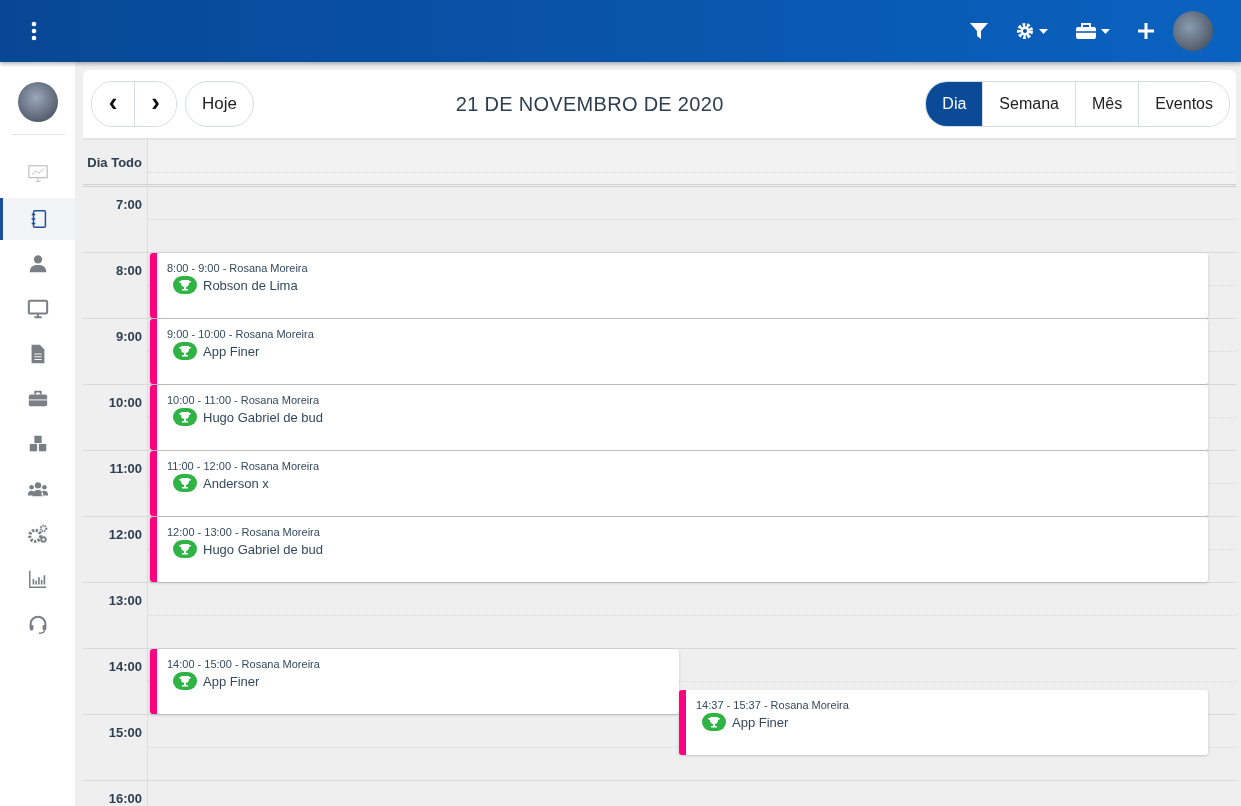 This screenshot has width=1241, height=806. I want to click on event-time: 14:37 - 15:37 - Rosana Moreira, so click(773, 705).